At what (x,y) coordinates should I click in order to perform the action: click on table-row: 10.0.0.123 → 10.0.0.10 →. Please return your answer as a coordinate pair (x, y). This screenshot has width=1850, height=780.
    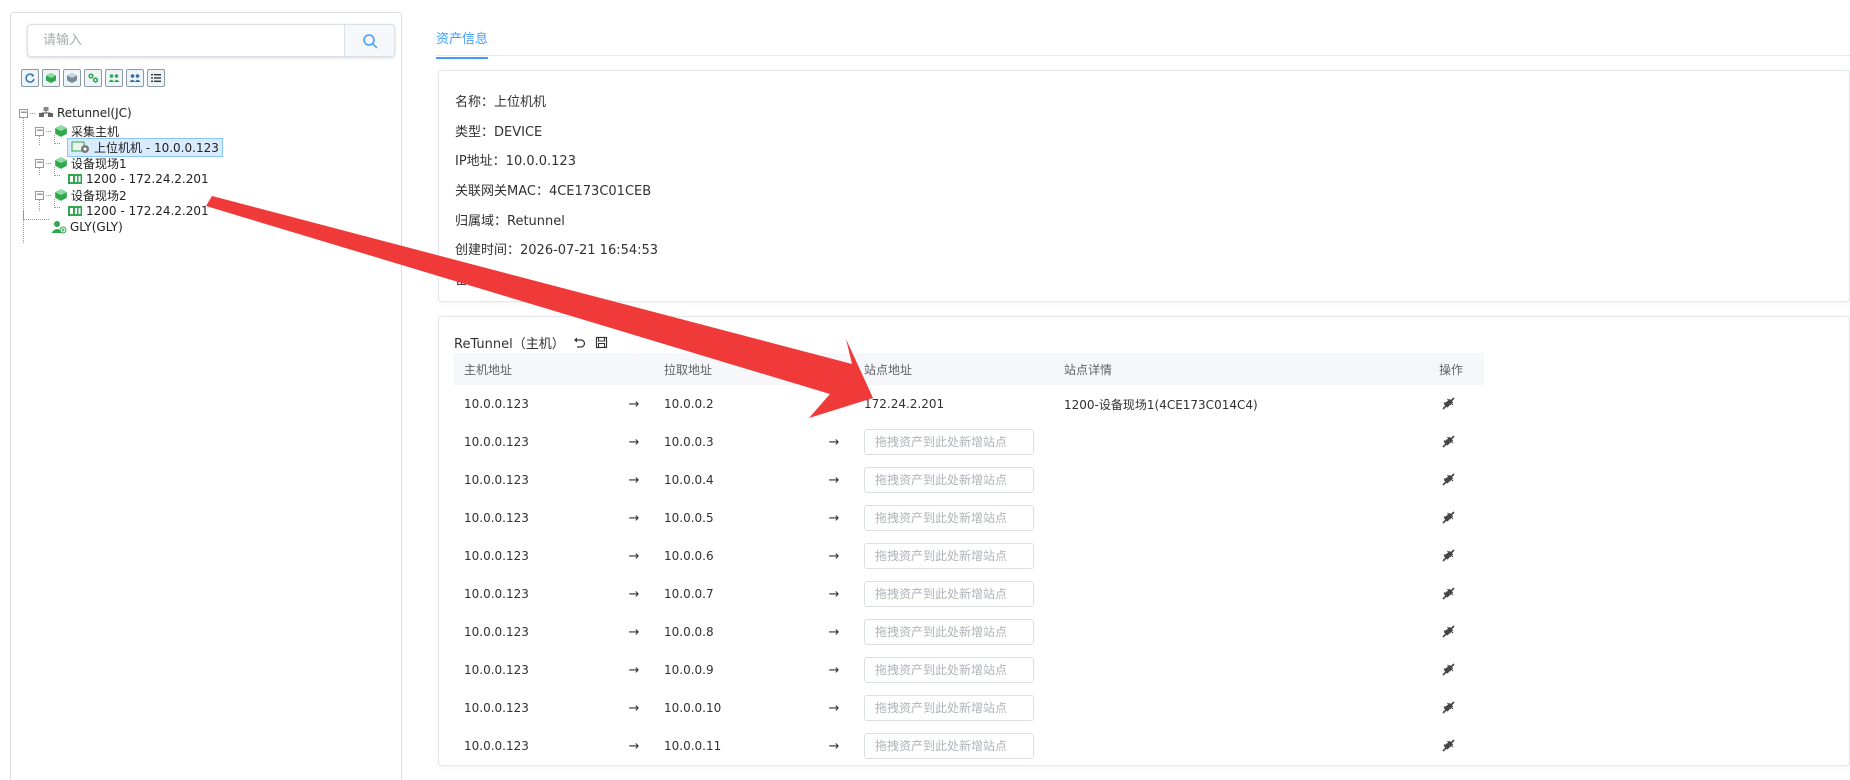
    Looking at the image, I should click on (969, 708).